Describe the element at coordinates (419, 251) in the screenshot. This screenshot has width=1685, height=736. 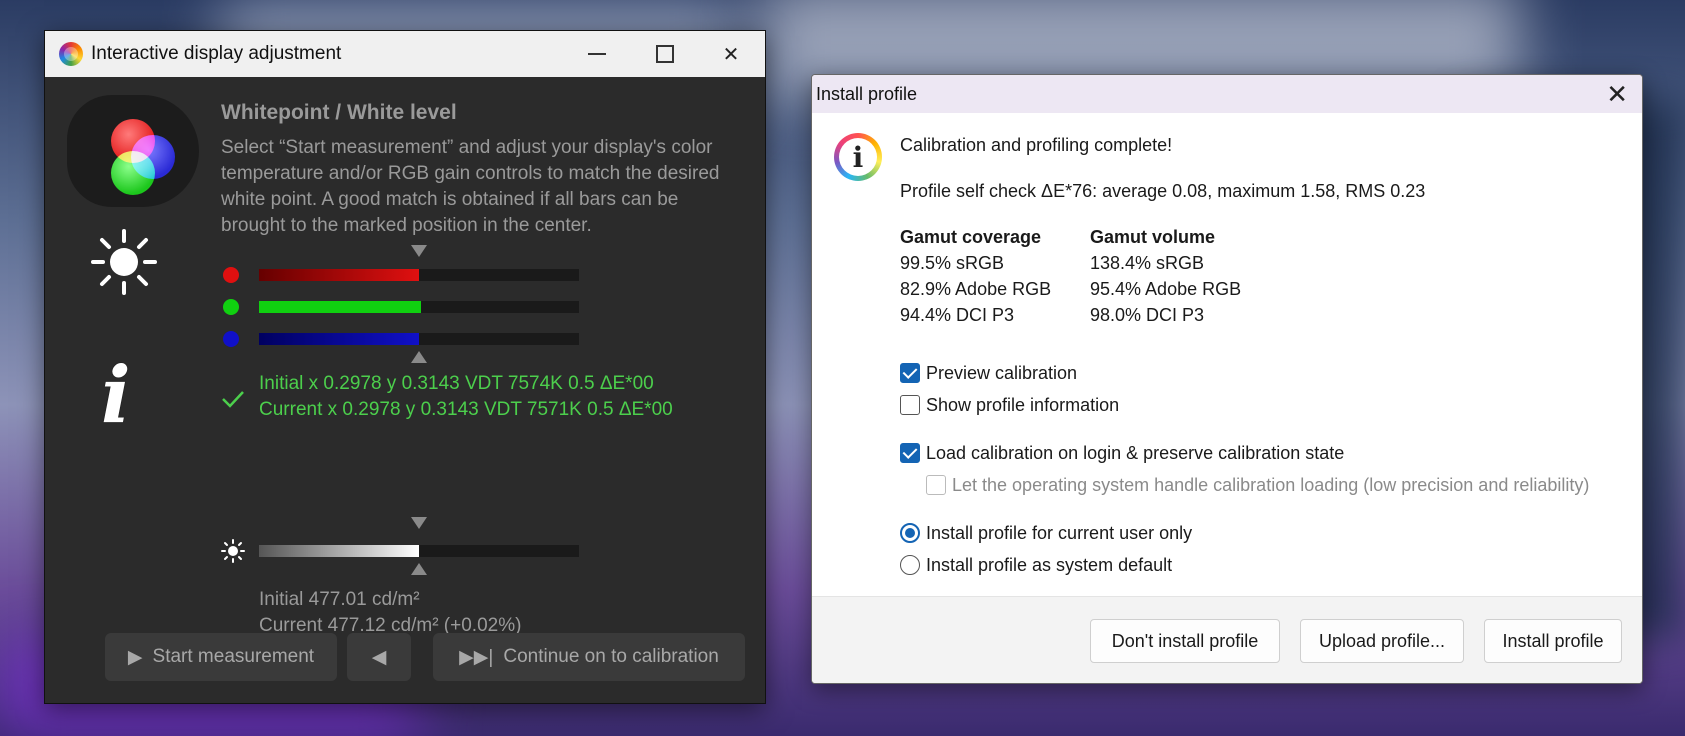
I see `target-marker-top` at that location.